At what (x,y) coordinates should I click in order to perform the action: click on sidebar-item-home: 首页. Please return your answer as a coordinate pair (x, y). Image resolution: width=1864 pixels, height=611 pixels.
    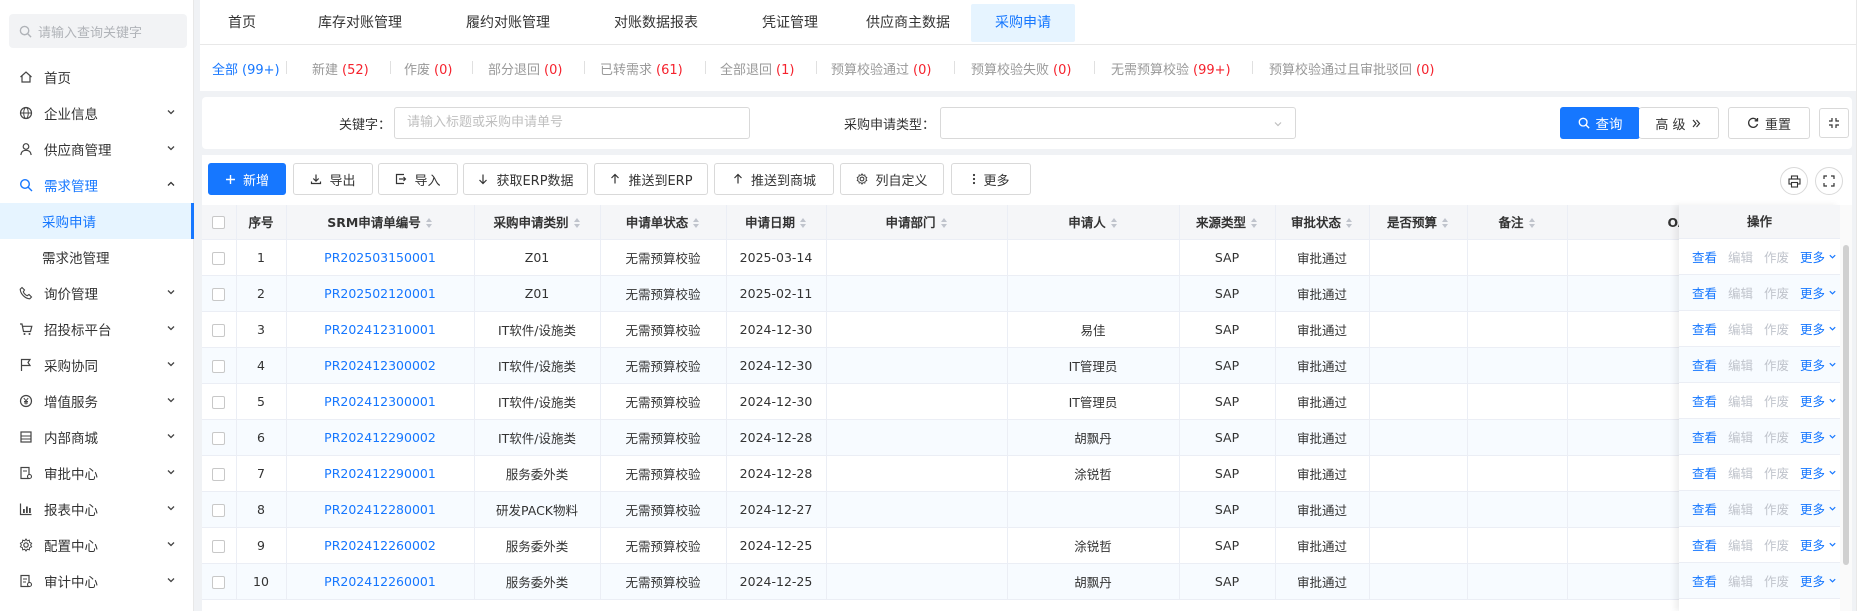
    Looking at the image, I should click on (97, 77).